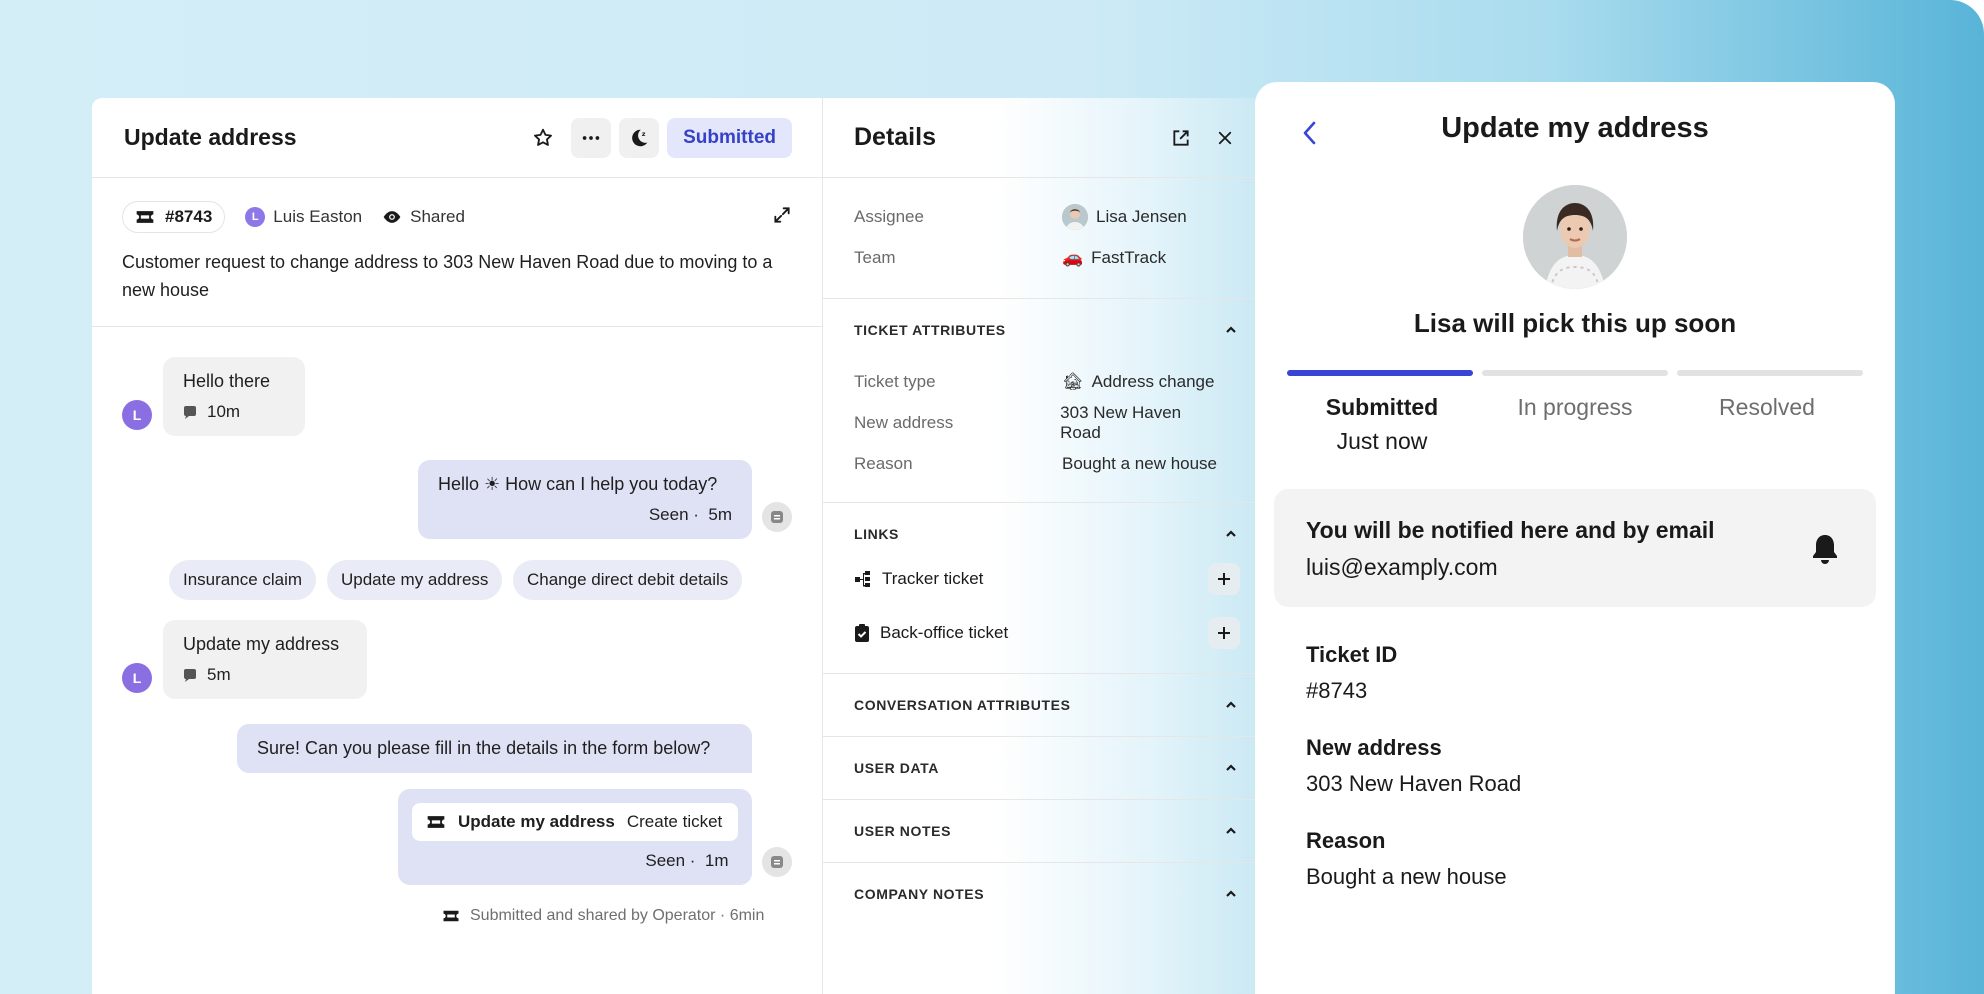 The height and width of the screenshot is (994, 1984). What do you see at coordinates (862, 579) in the screenshot?
I see `tracker-icon` at bounding box center [862, 579].